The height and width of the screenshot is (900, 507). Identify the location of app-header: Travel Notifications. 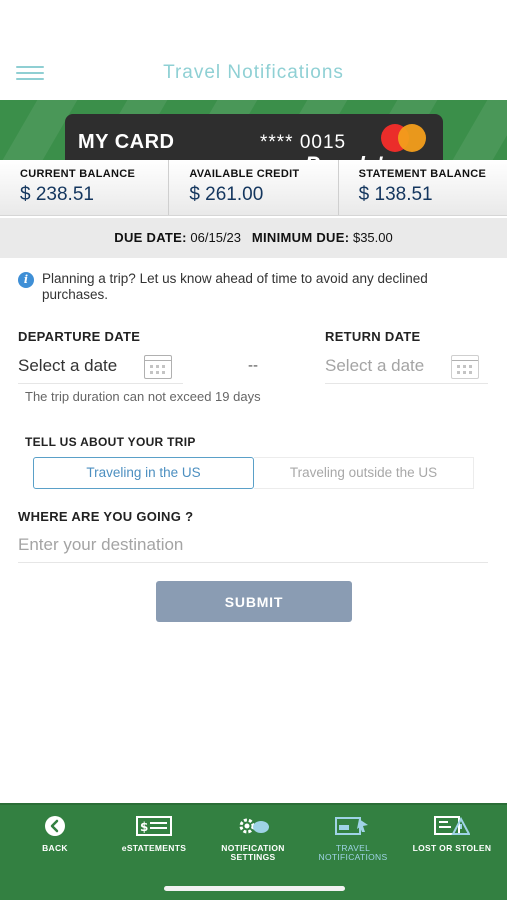
(253, 50).